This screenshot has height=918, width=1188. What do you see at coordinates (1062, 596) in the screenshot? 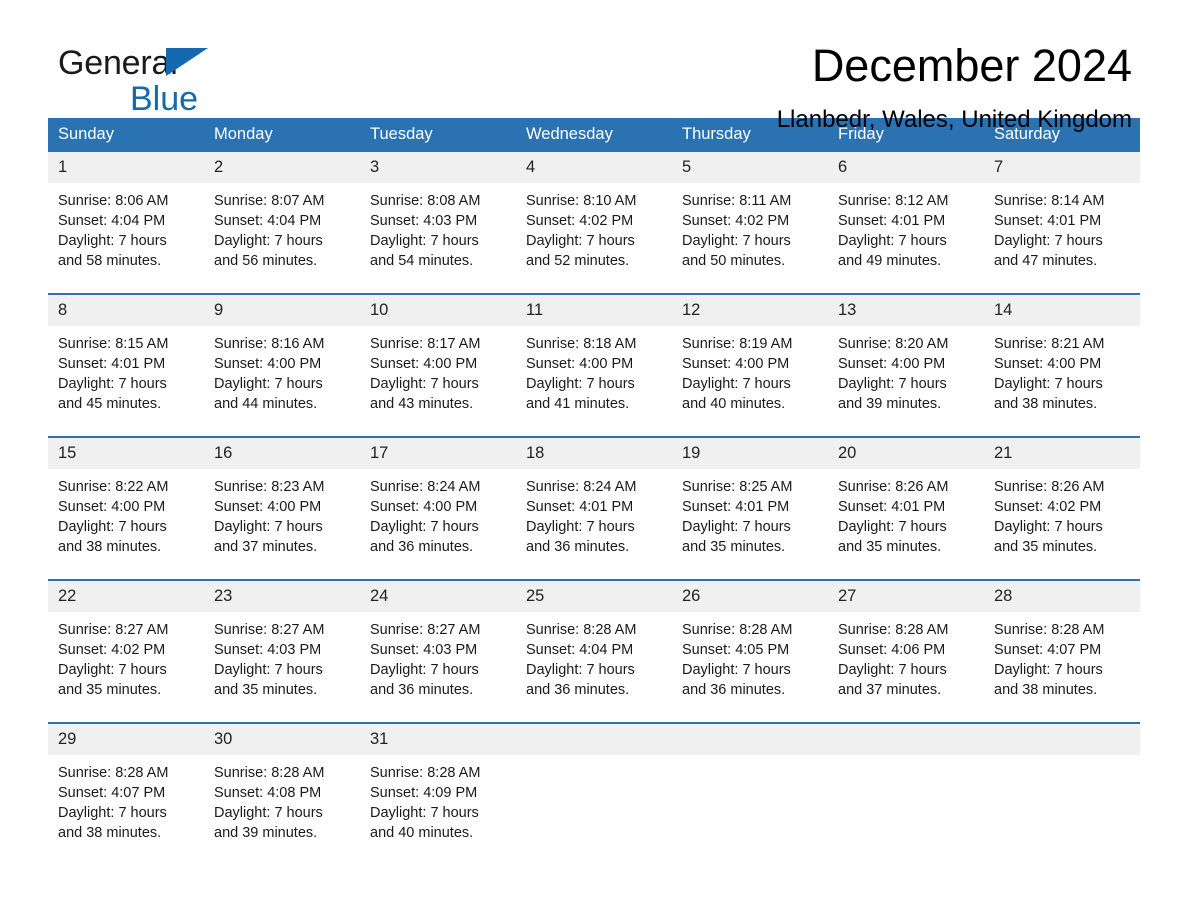
I see `day-number: 28` at bounding box center [1062, 596].